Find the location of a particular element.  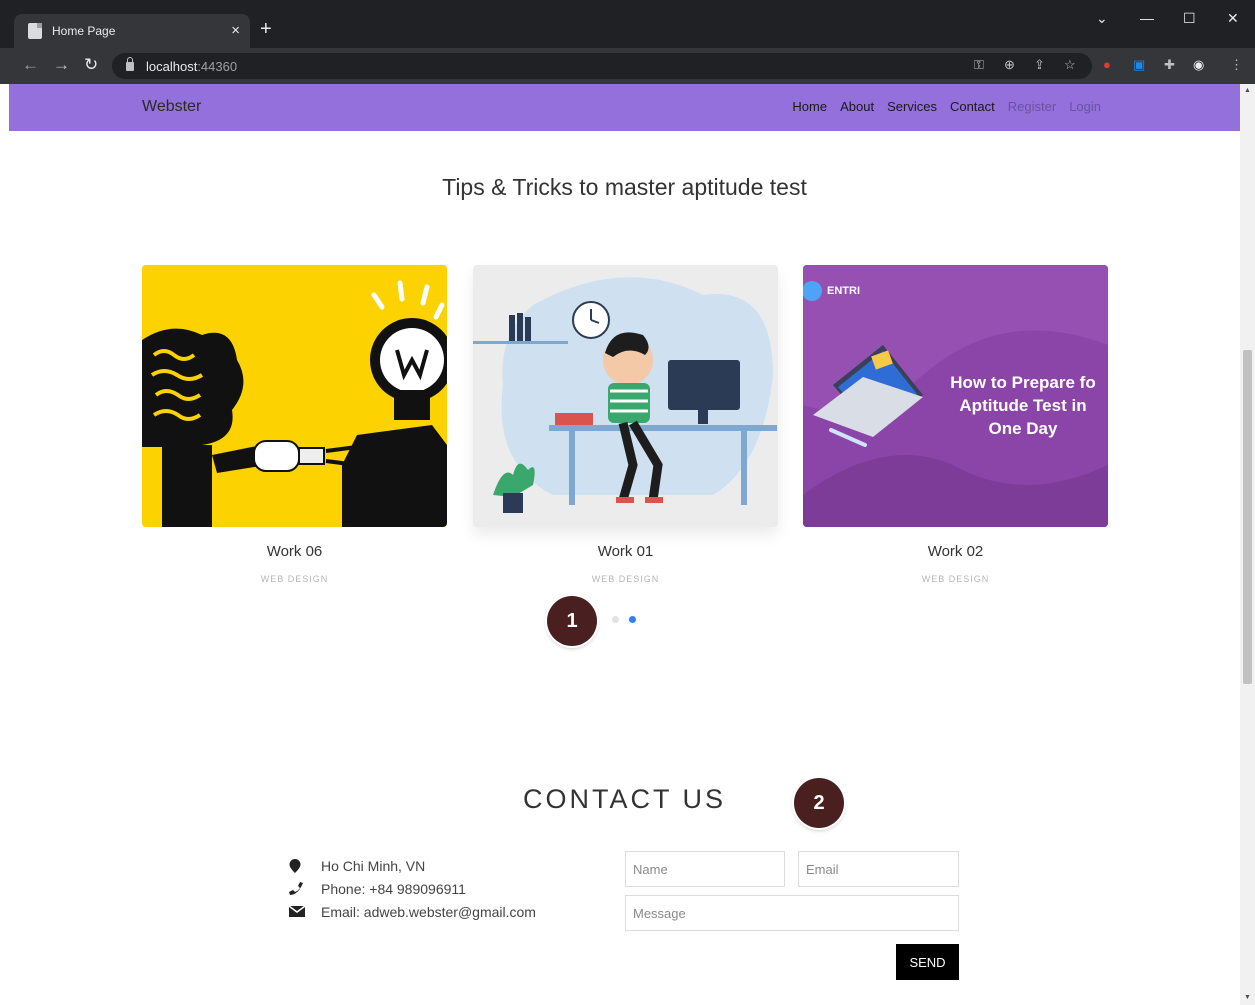

annotation-badge-1: 1 is located at coordinates (572, 621).